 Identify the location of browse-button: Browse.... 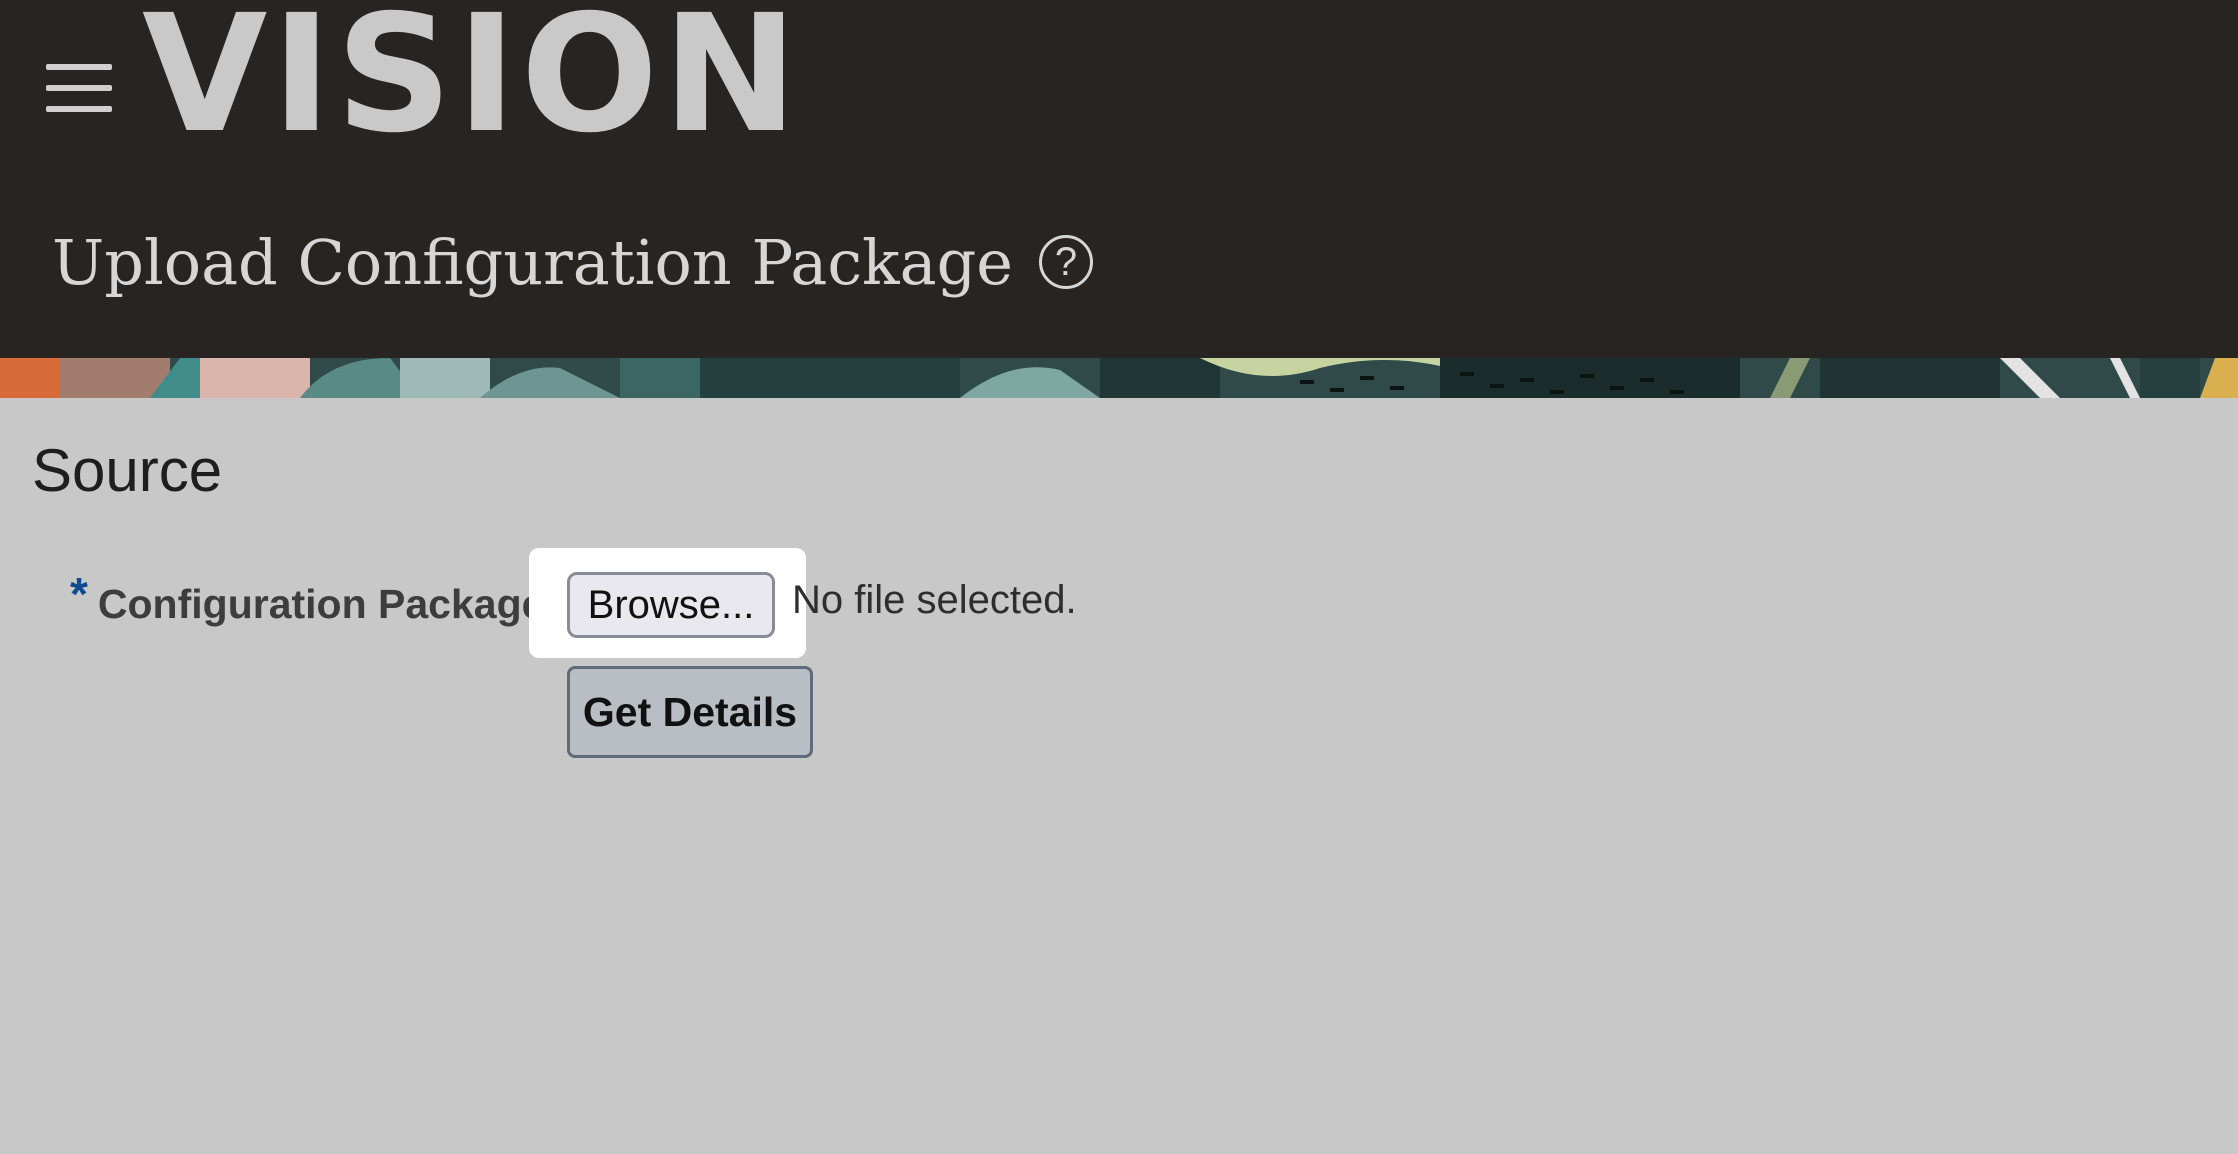
(671, 605).